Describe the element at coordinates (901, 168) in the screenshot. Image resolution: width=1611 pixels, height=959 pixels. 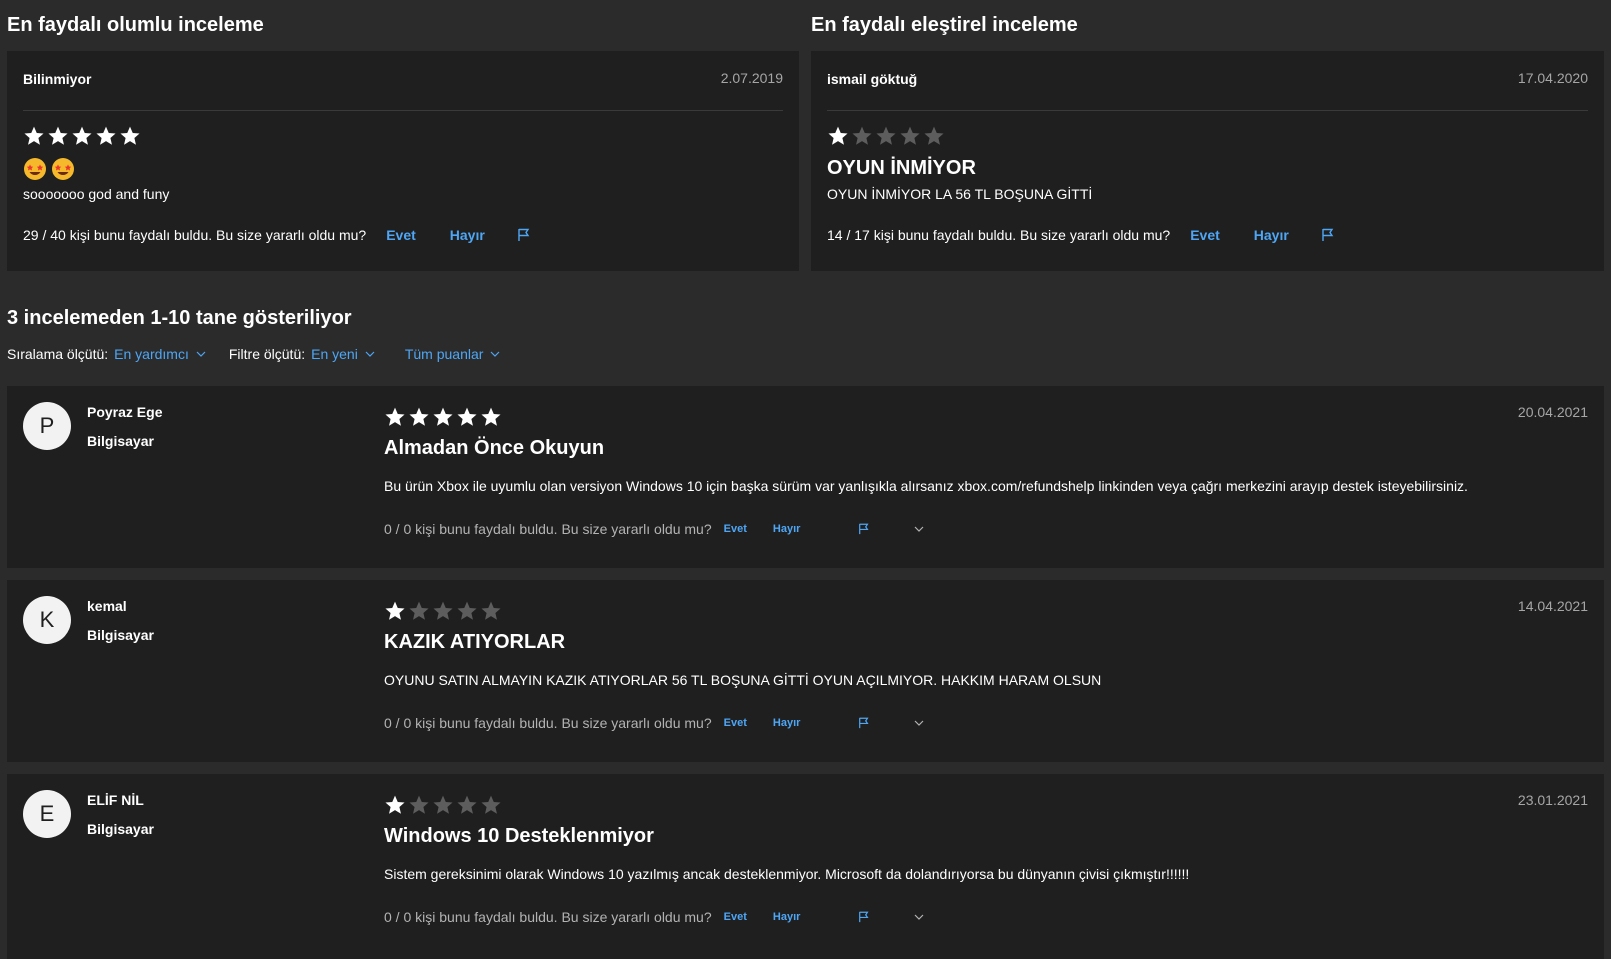
I see `review-title: OYUN İNMİYOR` at that location.